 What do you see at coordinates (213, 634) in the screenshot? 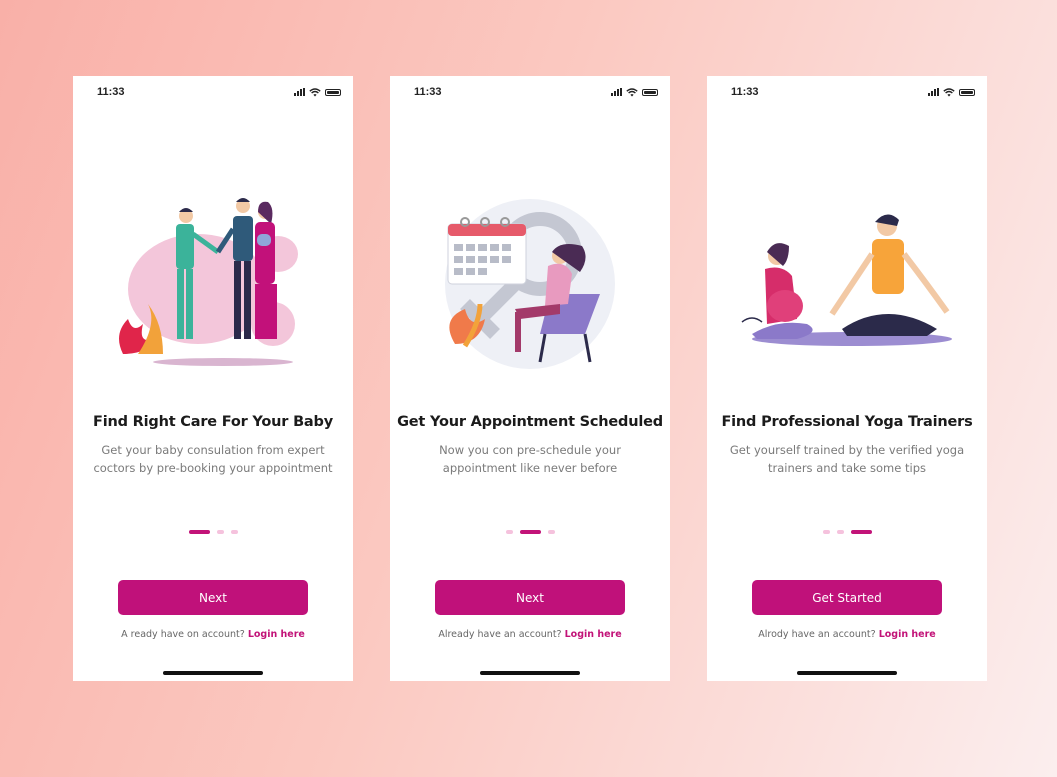
I see `login-prompt: A ready have on account? Login here` at bounding box center [213, 634].